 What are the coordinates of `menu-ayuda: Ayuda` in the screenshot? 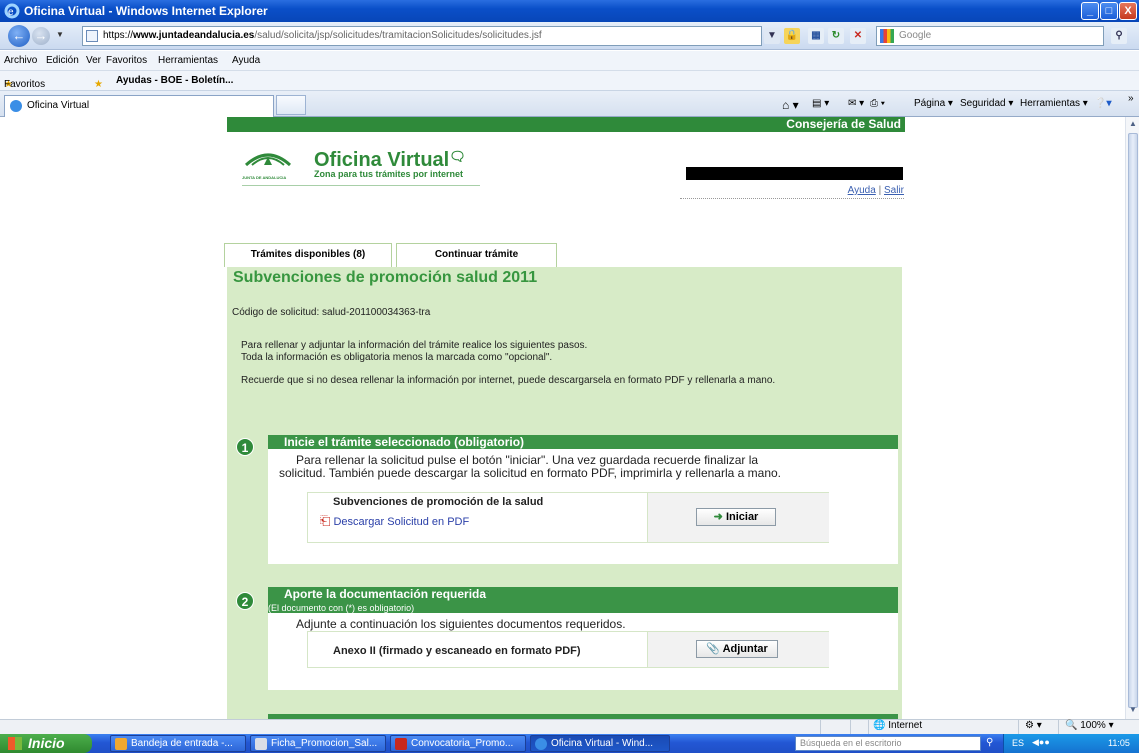 It's located at (246, 60).